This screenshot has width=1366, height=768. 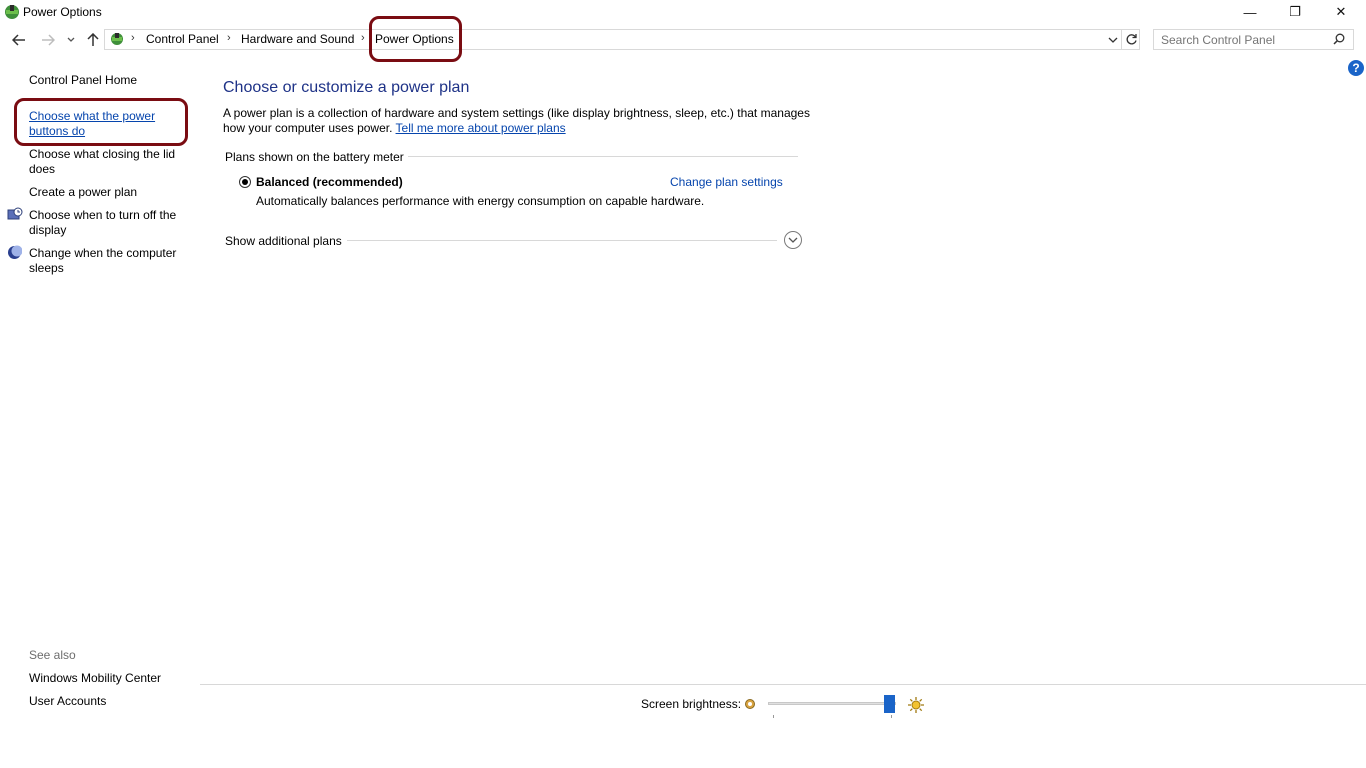 I want to click on search-icon, so click(x=1339, y=39).